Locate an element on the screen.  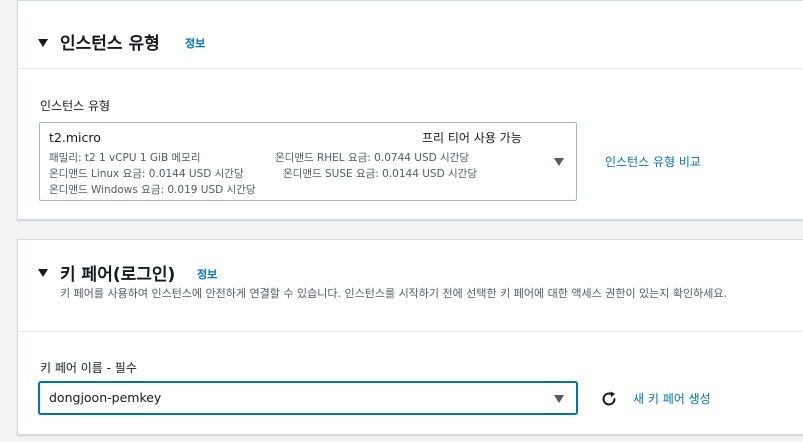
refresh-icon is located at coordinates (609, 399).